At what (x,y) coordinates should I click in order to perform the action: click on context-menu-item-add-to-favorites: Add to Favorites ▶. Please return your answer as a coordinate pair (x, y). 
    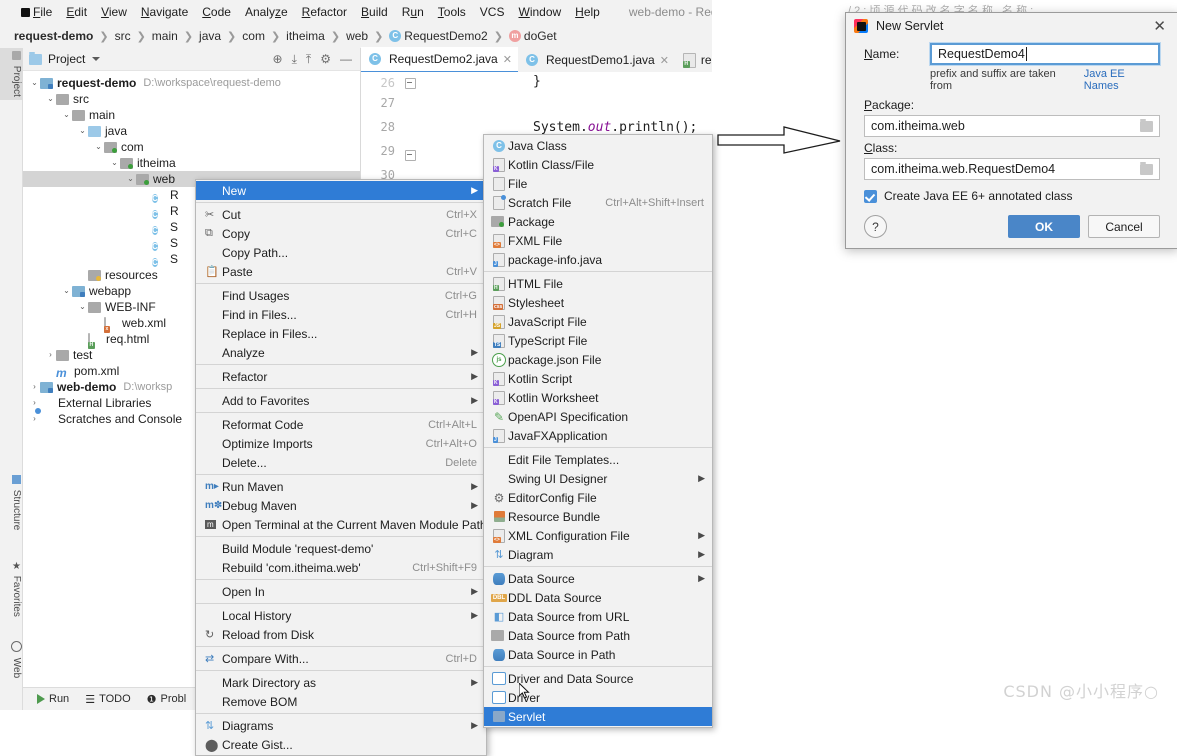
    Looking at the image, I should click on (341, 400).